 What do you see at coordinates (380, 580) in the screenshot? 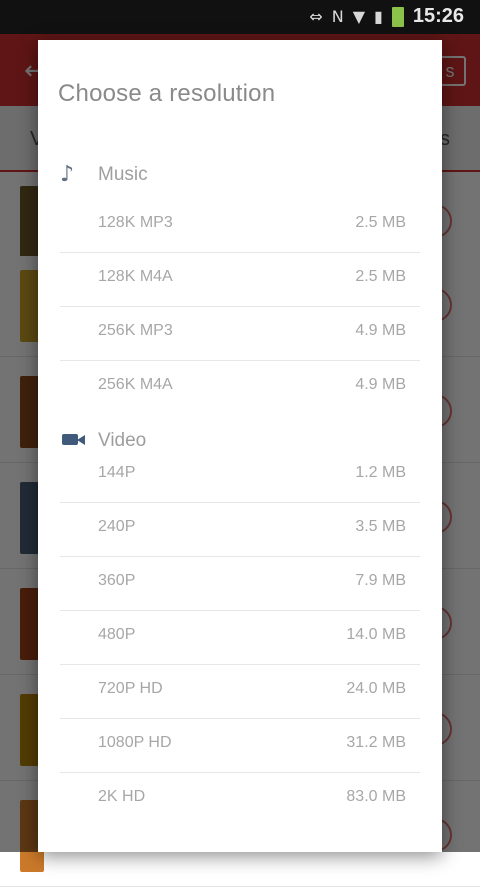
I see `option-size: 7.9 MB` at bounding box center [380, 580].